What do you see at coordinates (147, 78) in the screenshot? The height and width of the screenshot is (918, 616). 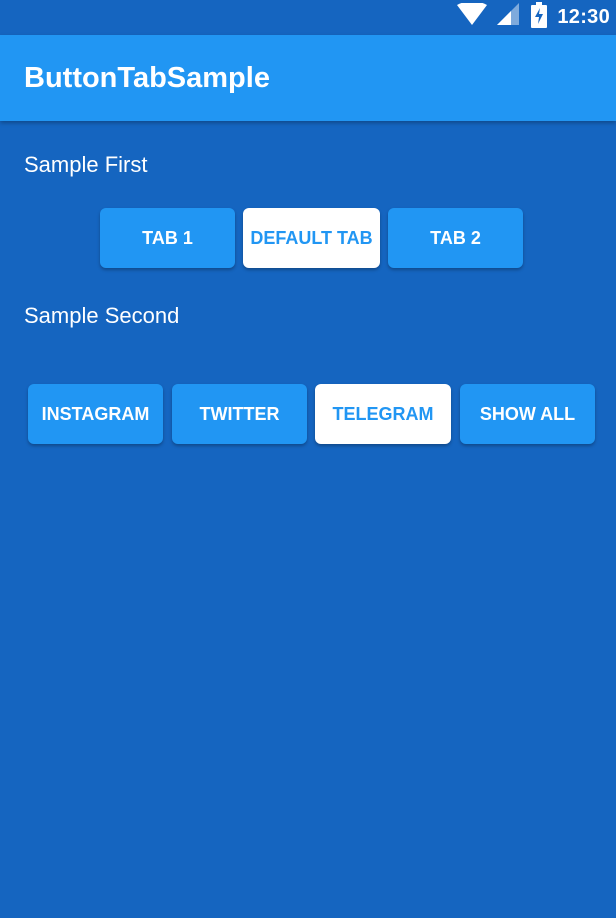 I see `app-title: ButtonTabSample` at bounding box center [147, 78].